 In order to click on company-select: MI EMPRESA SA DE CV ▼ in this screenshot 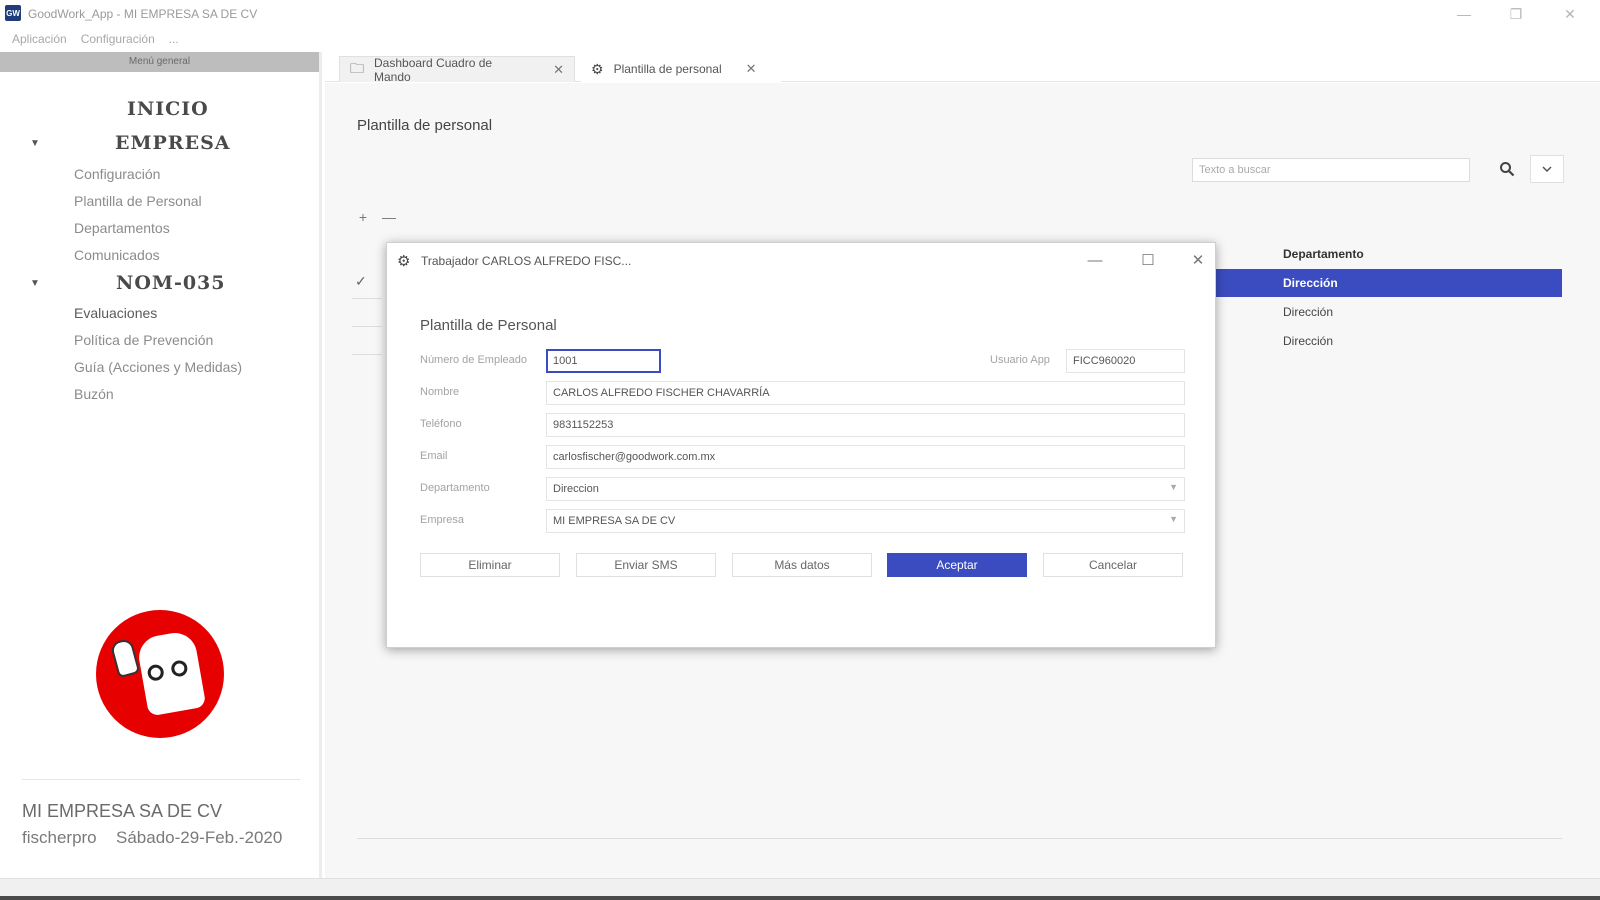, I will do `click(865, 521)`.